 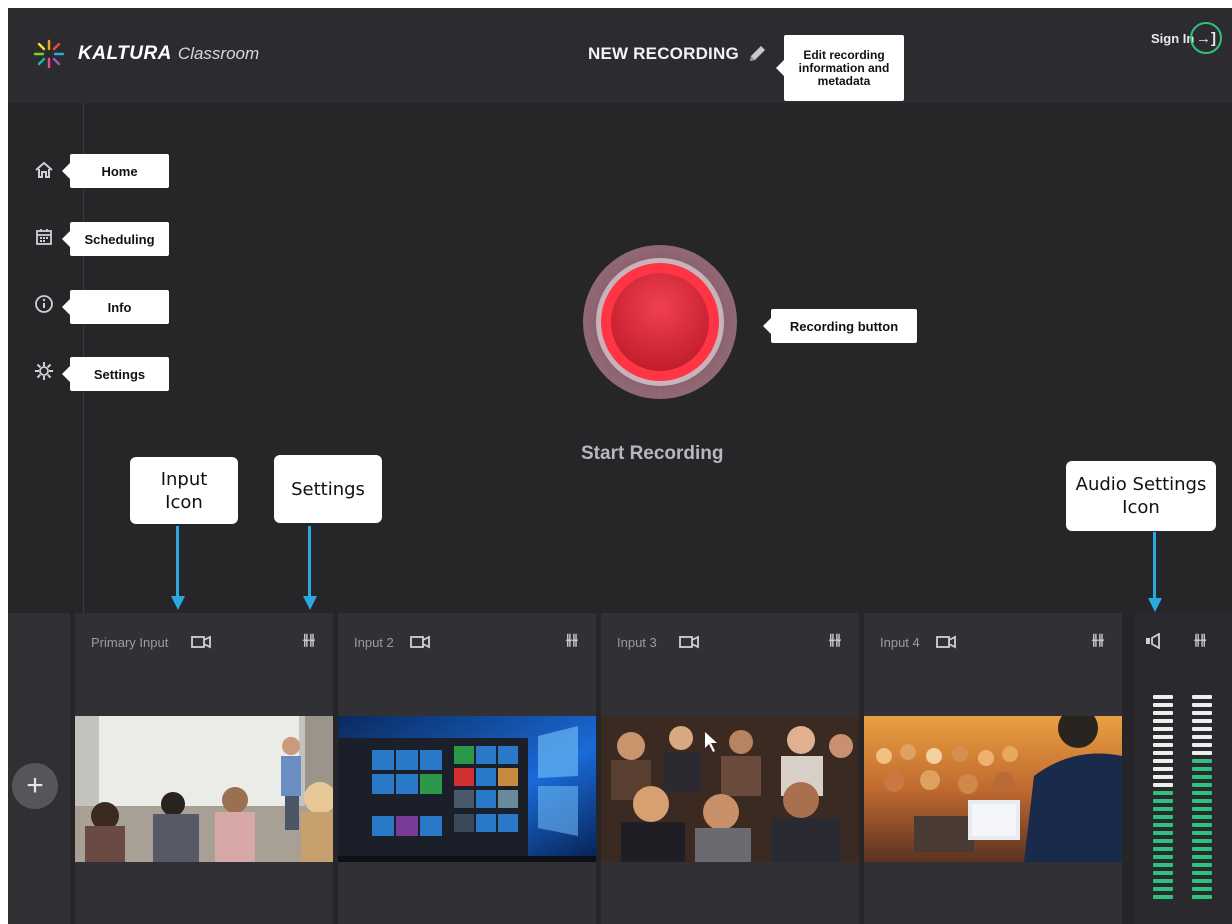 I want to click on edit-recording-callout: Edit recording information and metadata, so click(x=840, y=68).